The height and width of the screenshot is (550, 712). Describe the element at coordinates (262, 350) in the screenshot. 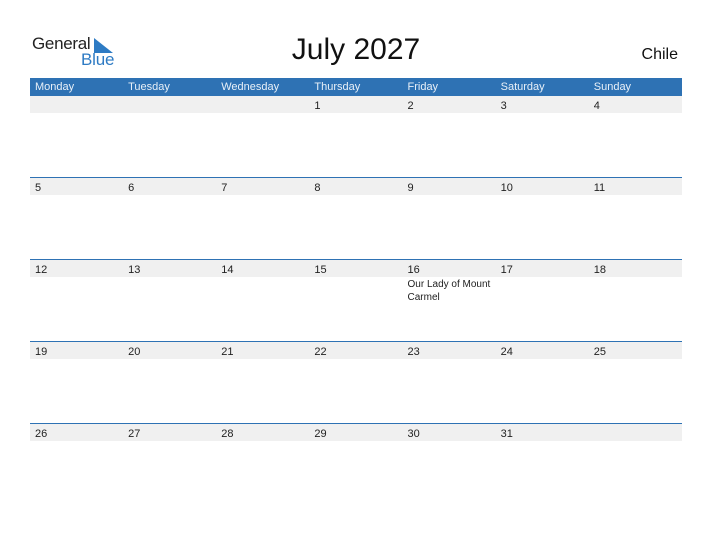

I see `day-cell: 21` at that location.